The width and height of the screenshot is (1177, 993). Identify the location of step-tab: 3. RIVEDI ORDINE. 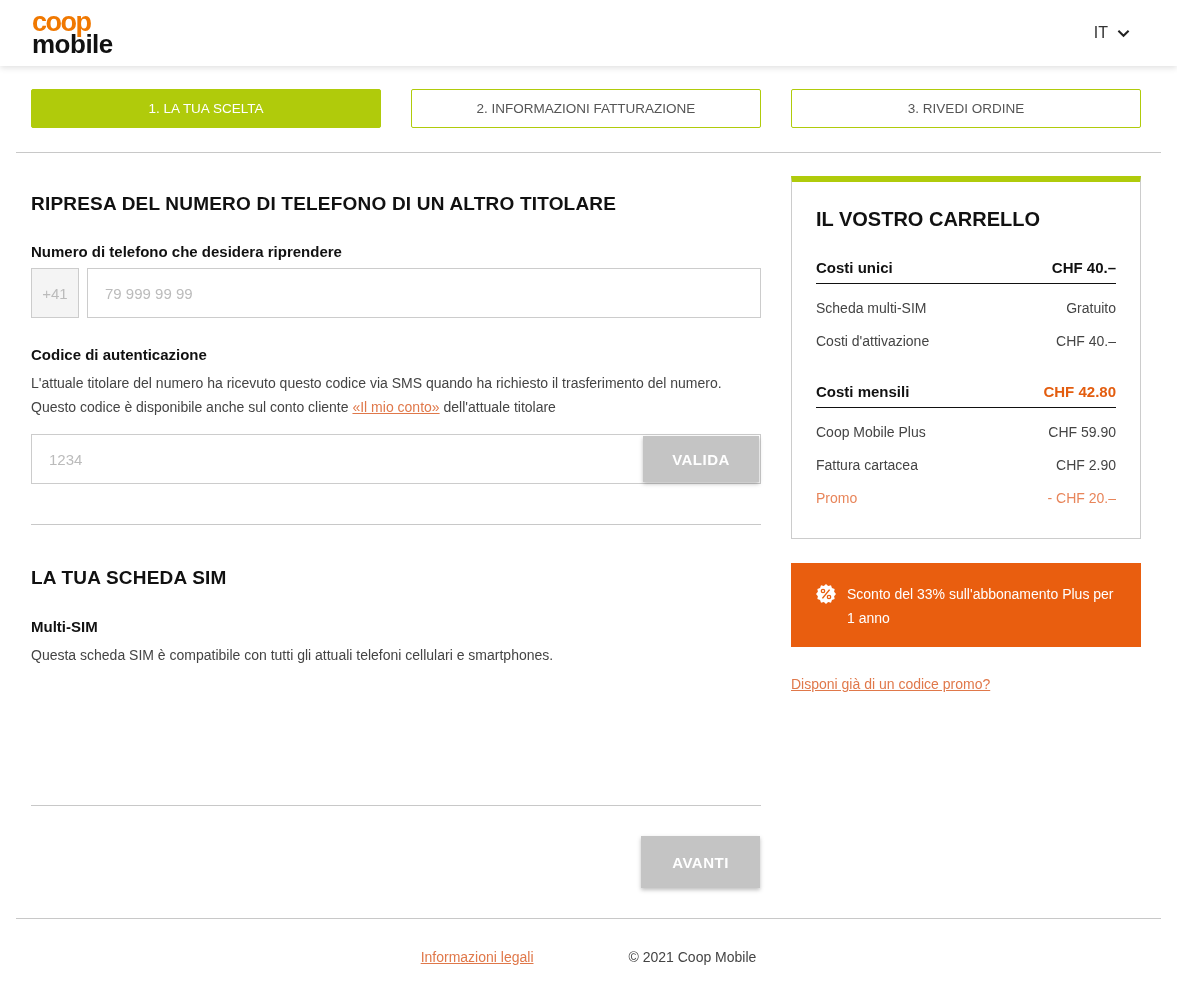
(966, 108).